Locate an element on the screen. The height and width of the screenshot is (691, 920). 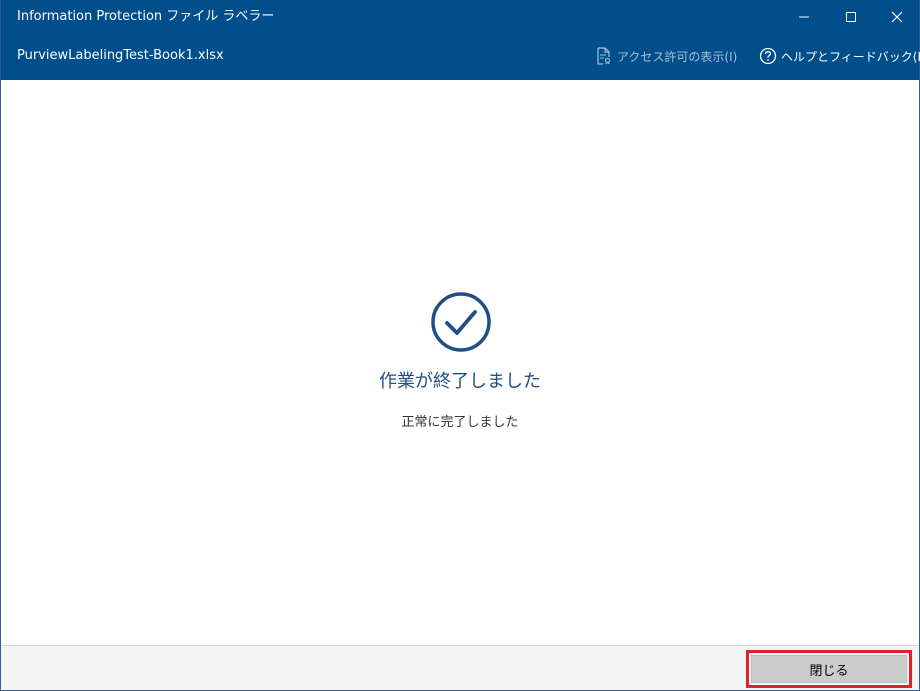
check-circle-icon is located at coordinates (461, 322).